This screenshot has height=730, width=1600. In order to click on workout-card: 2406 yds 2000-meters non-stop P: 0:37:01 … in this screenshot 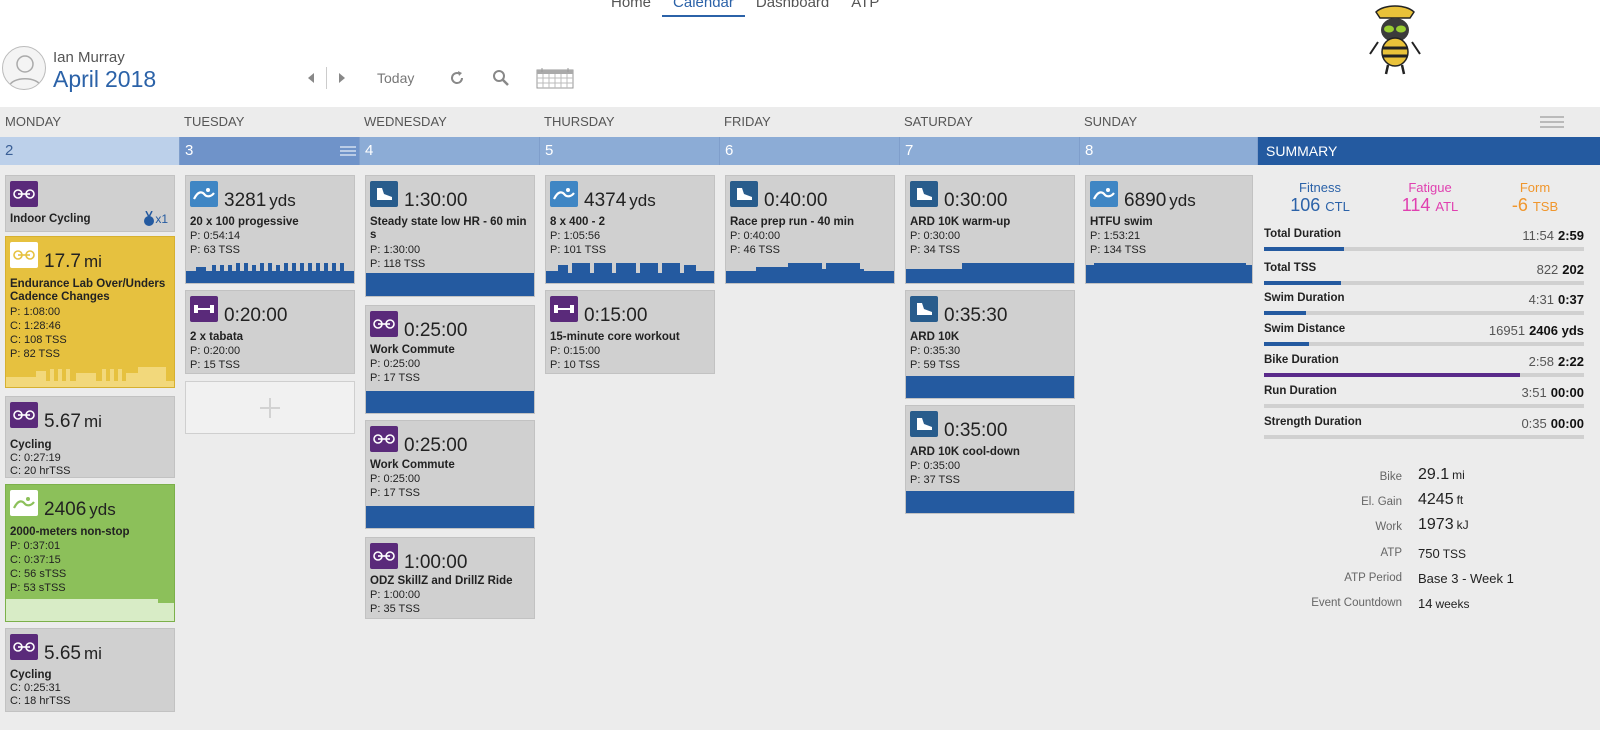, I will do `click(90, 553)`.